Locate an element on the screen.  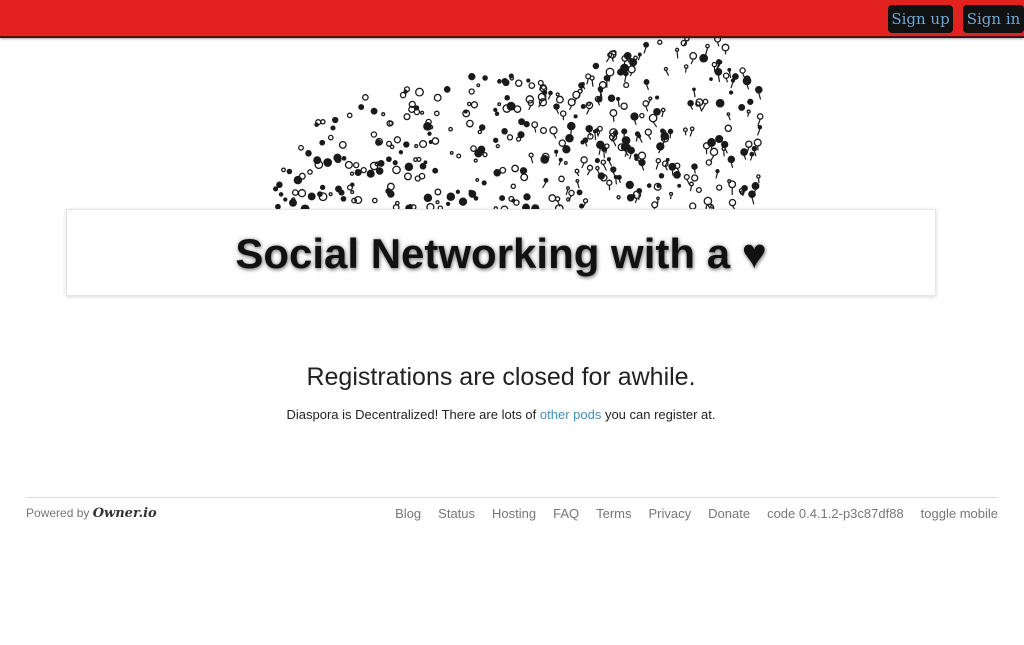
footer-link-privacy: Privacy is located at coordinates (670, 513).